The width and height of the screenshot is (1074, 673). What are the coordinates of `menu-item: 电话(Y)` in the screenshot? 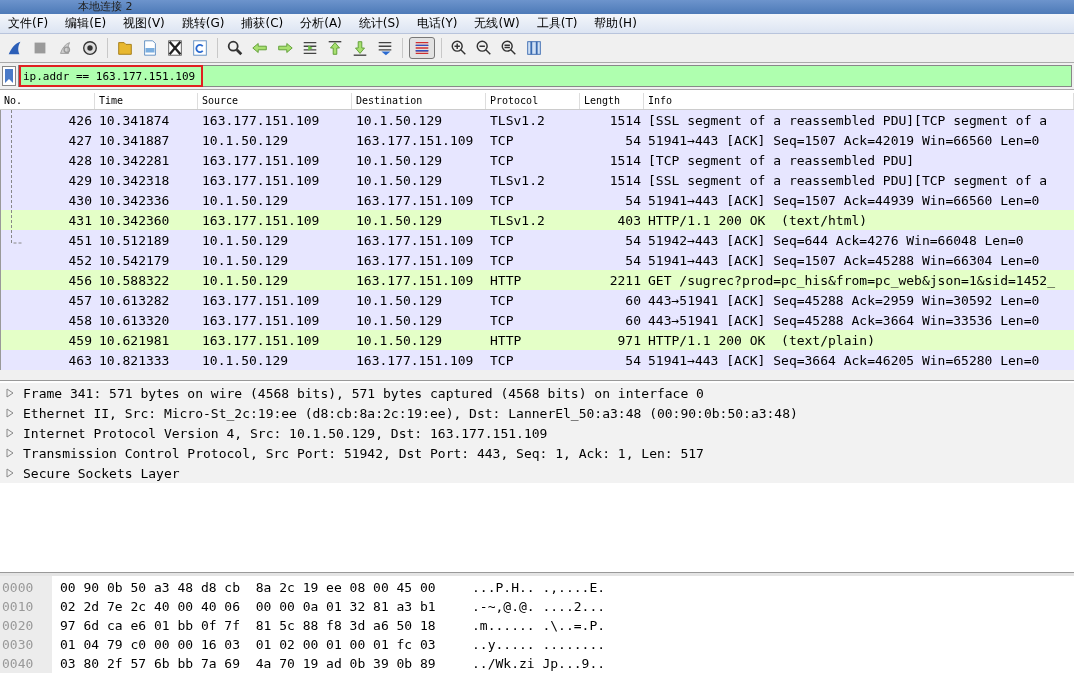 It's located at (437, 23).